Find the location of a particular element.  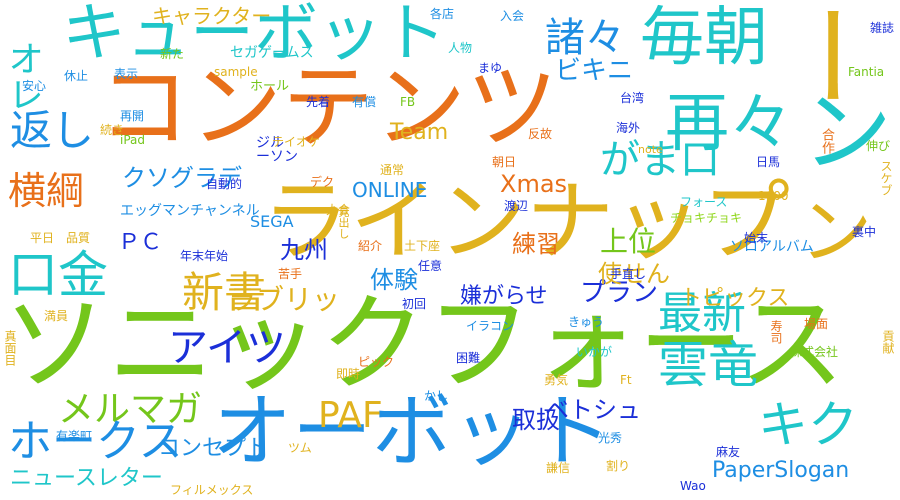

word: SEGA is located at coordinates (272, 221).